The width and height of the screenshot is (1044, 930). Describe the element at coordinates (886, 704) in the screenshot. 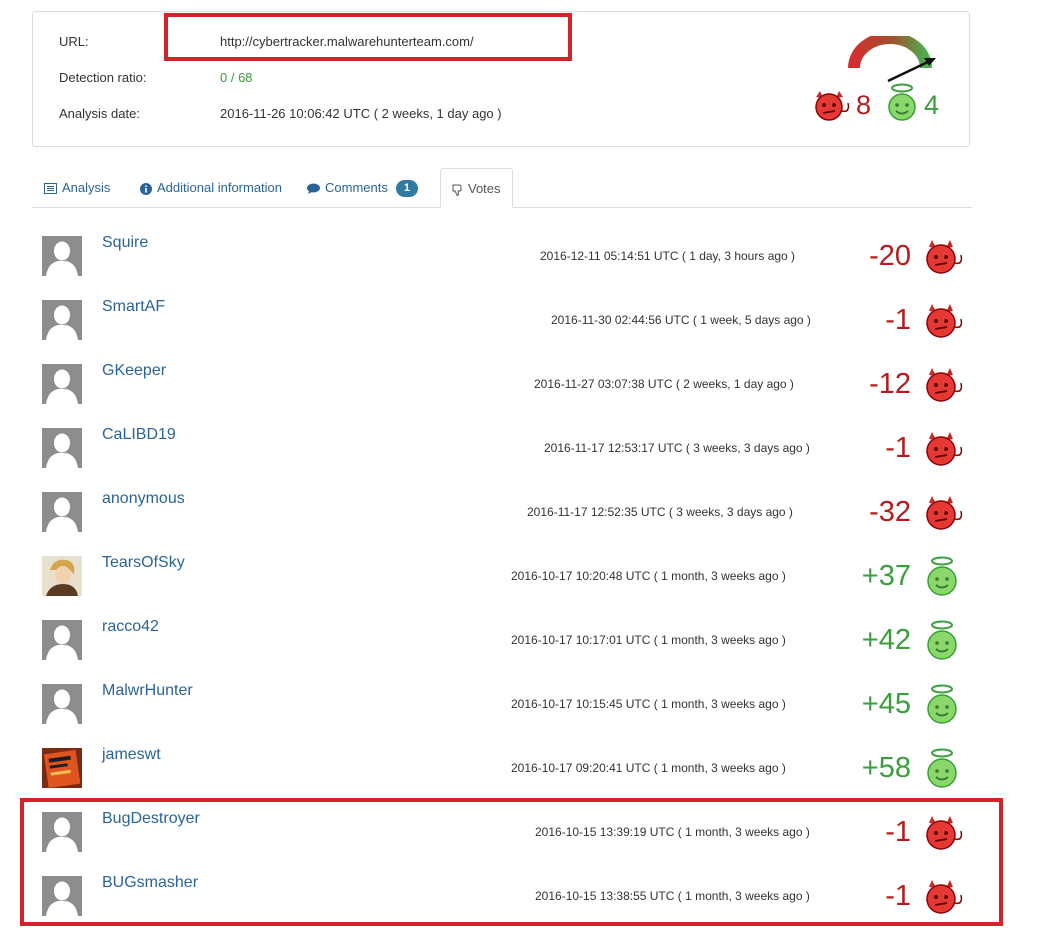

I see `vote-score: +45` at that location.